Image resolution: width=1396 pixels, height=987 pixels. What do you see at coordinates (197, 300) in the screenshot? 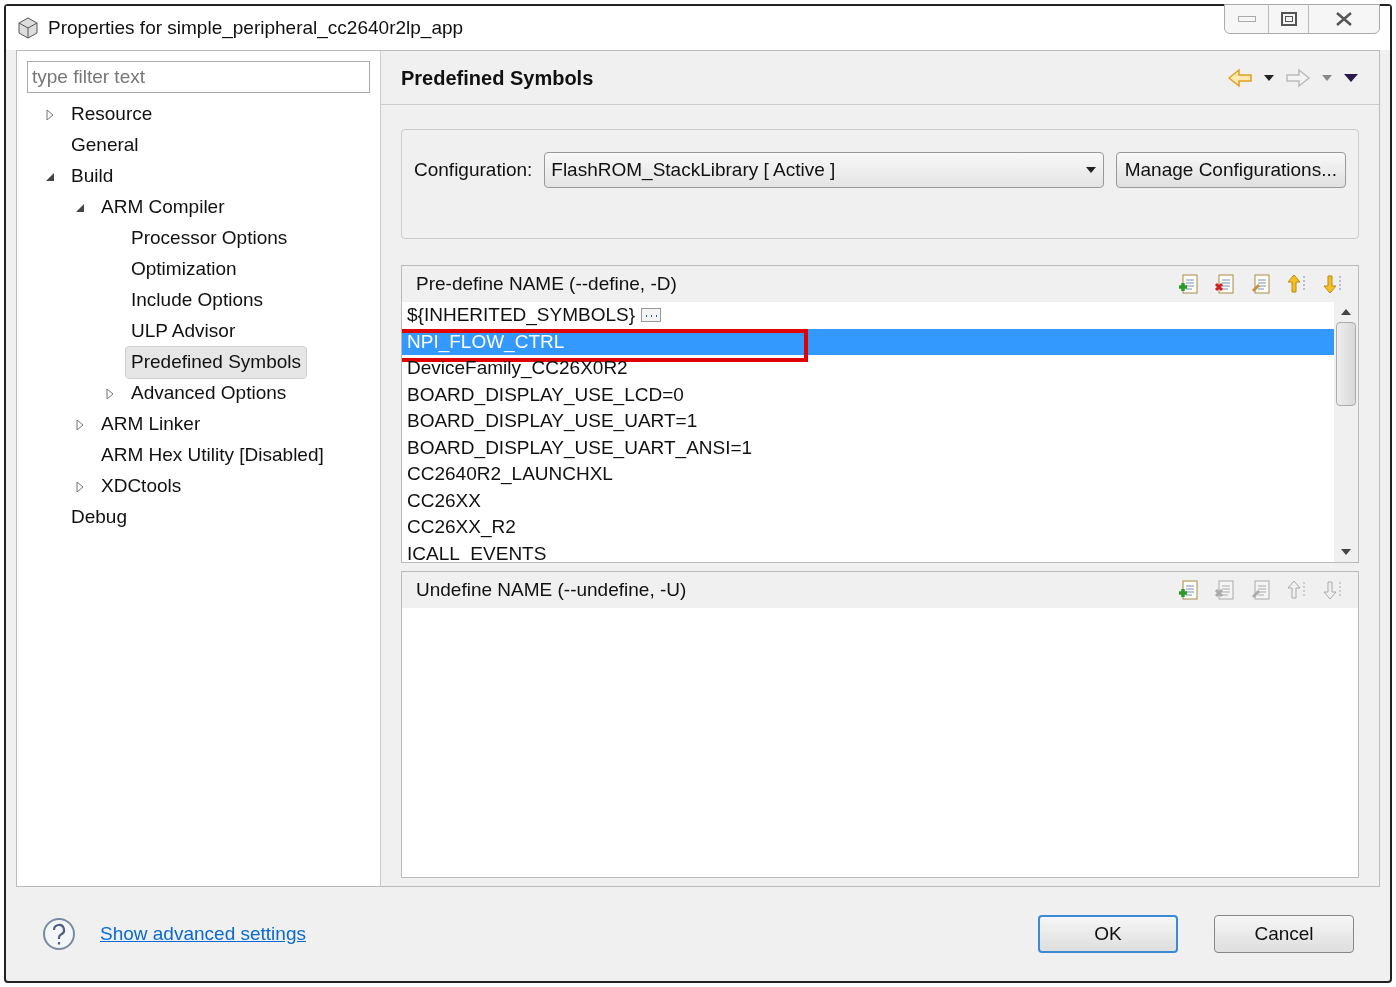
I see `tree-item: Include Options` at bounding box center [197, 300].